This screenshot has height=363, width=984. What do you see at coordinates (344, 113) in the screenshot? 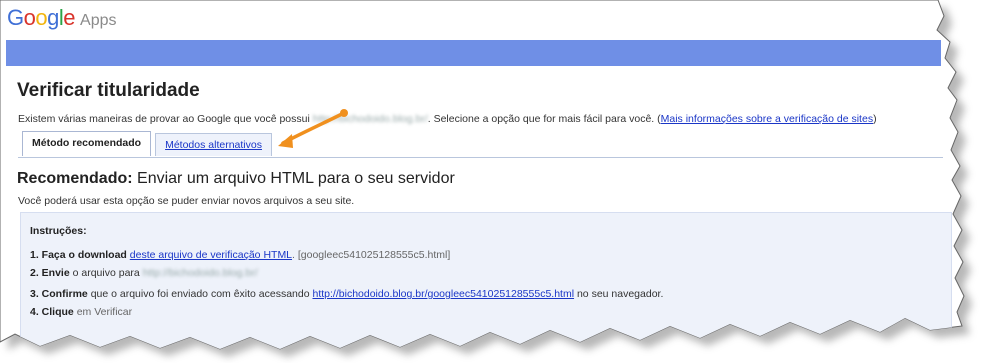
I see `arrow-tail-dot` at bounding box center [344, 113].